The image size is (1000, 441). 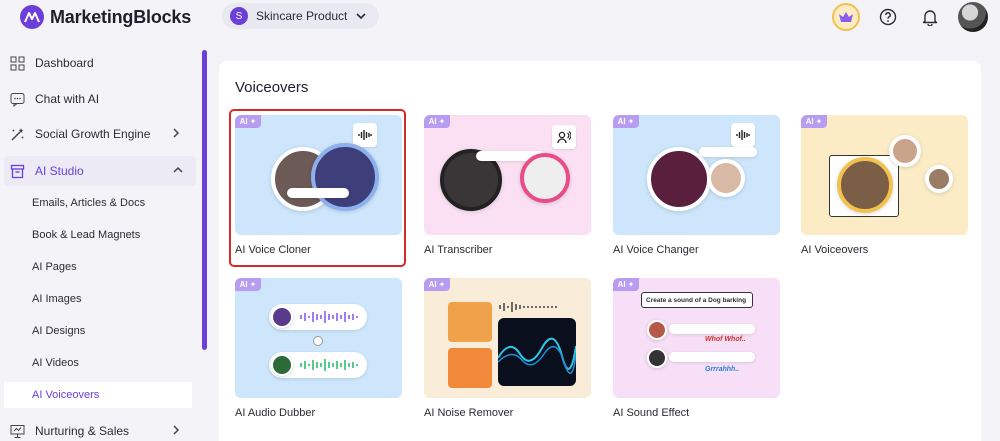 What do you see at coordinates (500, 18) in the screenshot?
I see `top-header: MarketingBlocks S Skincare Product` at bounding box center [500, 18].